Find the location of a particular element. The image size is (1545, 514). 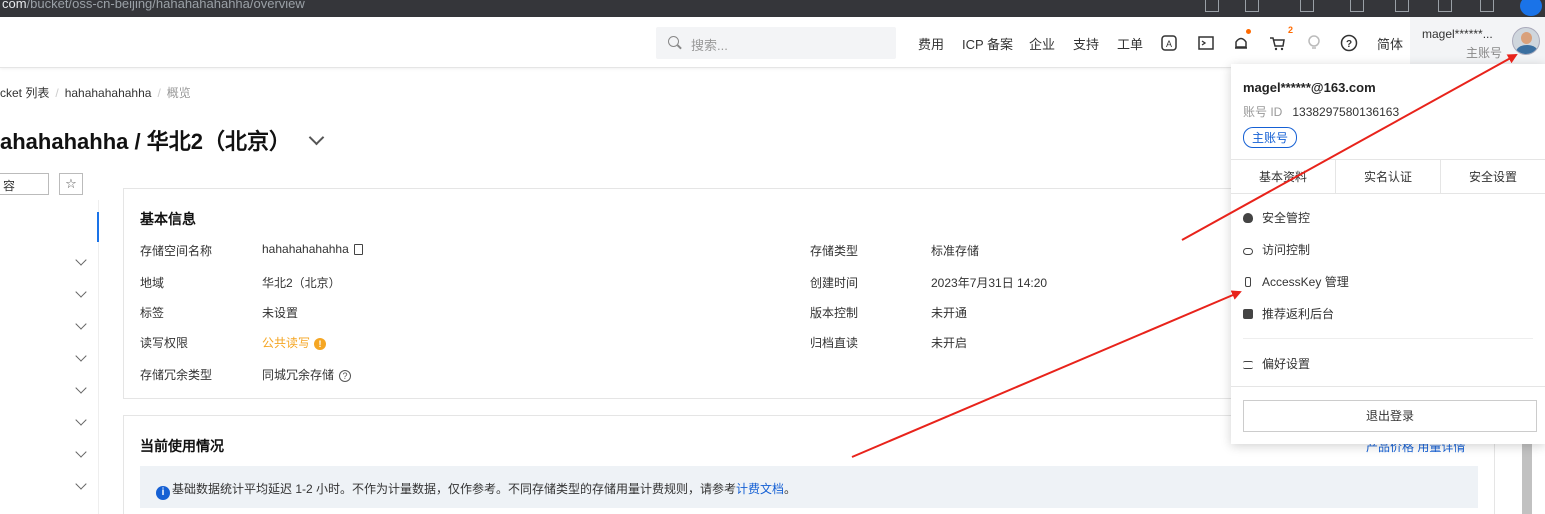

info-label: 标签 is located at coordinates (152, 313).